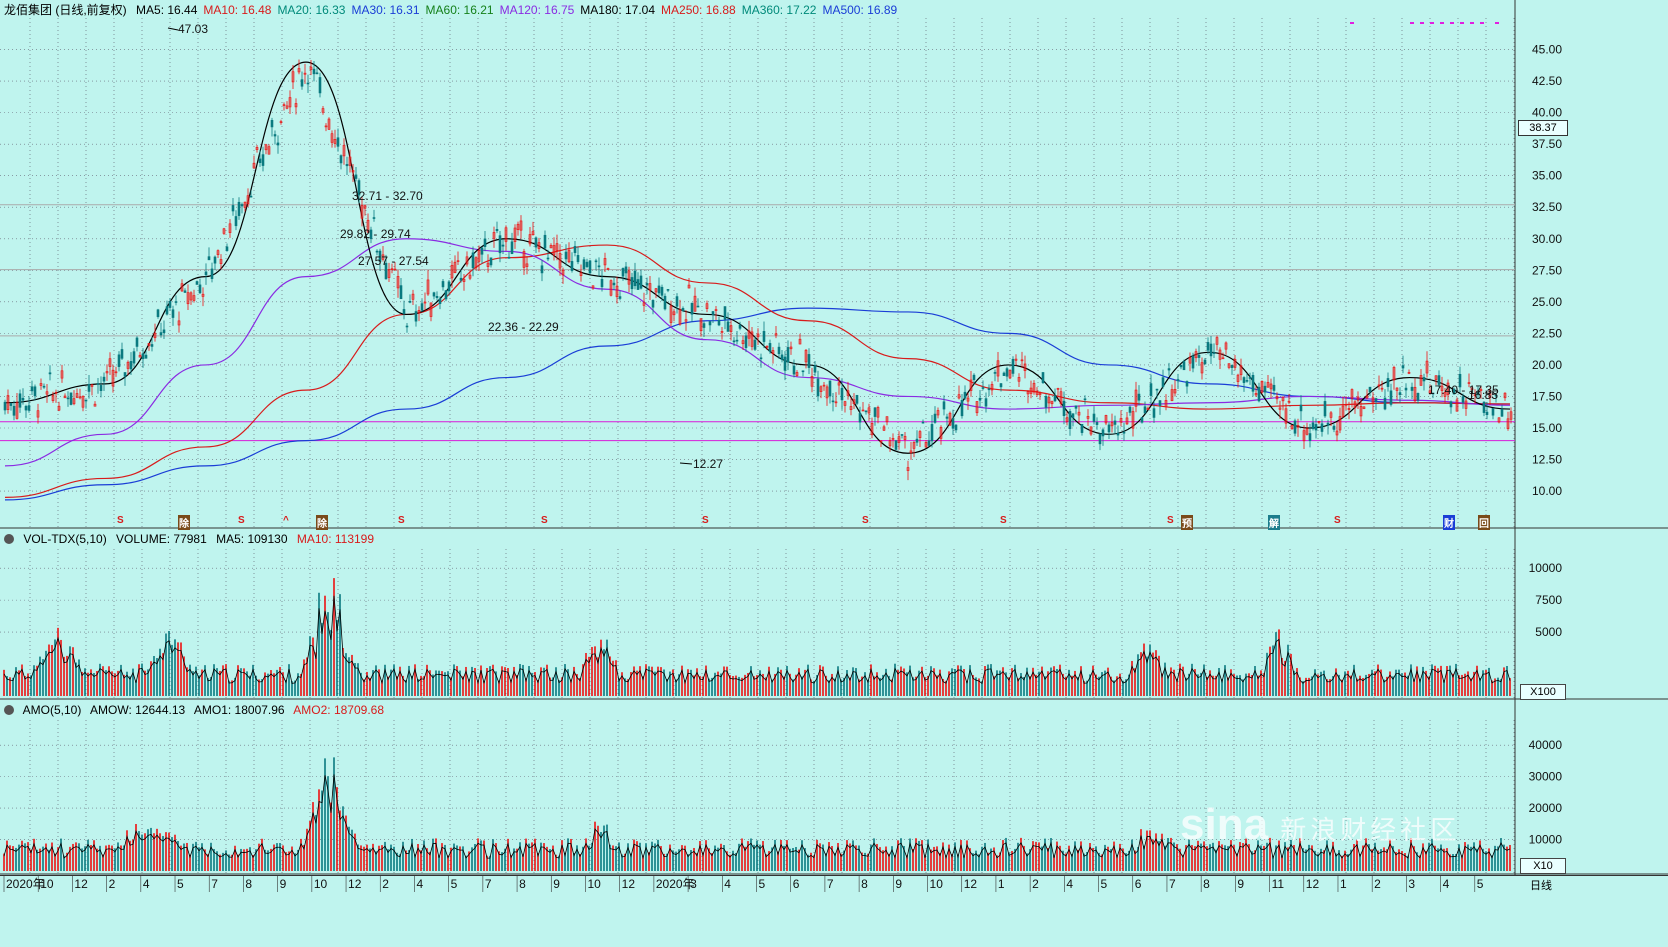 The width and height of the screenshot is (1668, 947). What do you see at coordinates (1278, 884) in the screenshot?
I see `x-tick-label: 11` at bounding box center [1278, 884].